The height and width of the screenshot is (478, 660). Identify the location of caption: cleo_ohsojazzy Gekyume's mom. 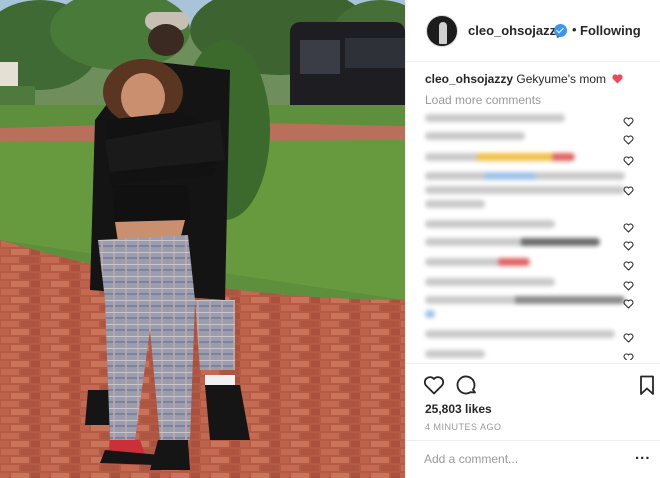
(524, 79).